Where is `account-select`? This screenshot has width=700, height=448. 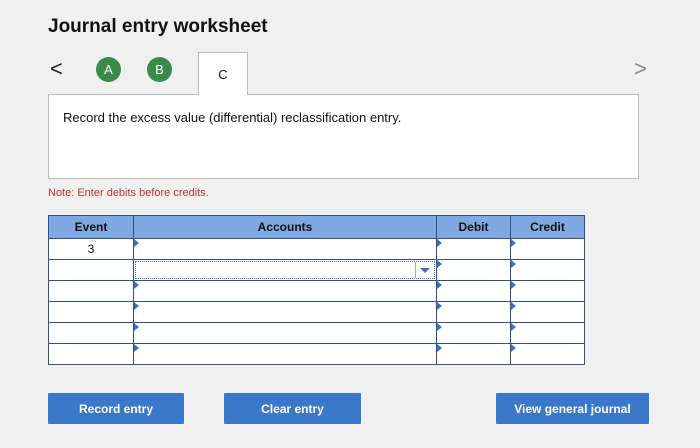 account-select is located at coordinates (285, 270).